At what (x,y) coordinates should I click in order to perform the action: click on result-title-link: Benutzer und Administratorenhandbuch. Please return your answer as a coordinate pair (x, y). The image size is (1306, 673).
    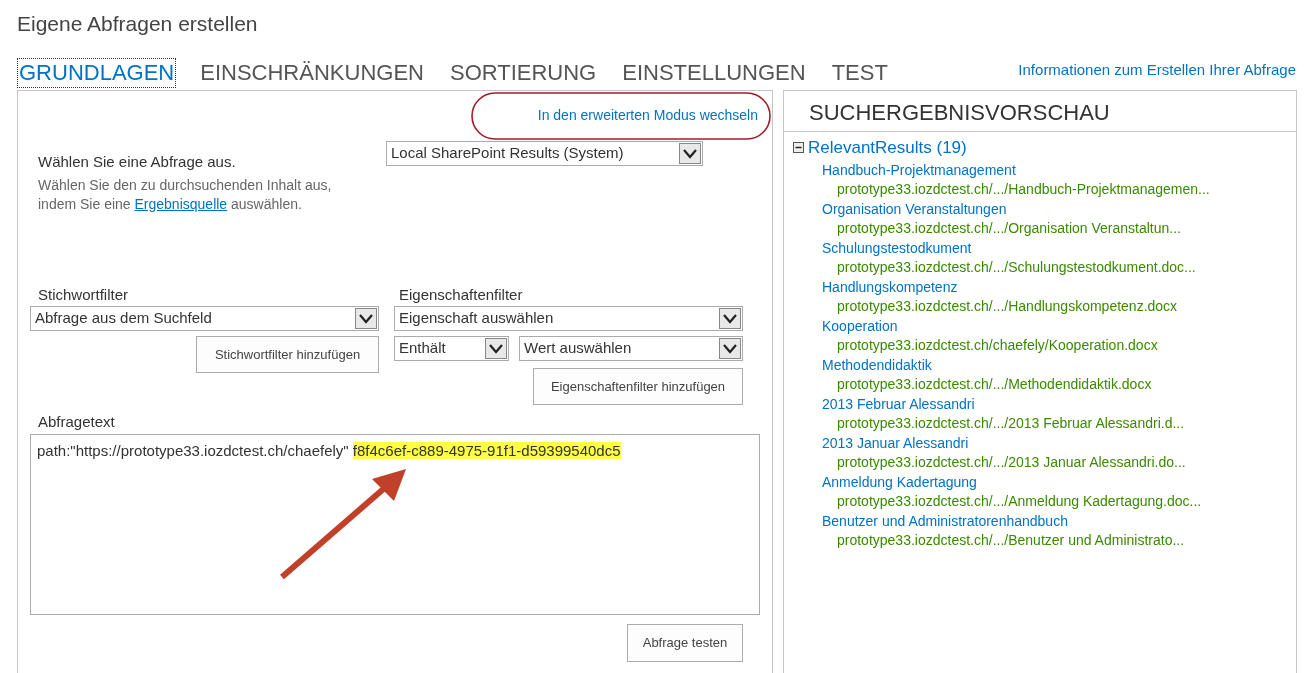
    Looking at the image, I should click on (945, 521).